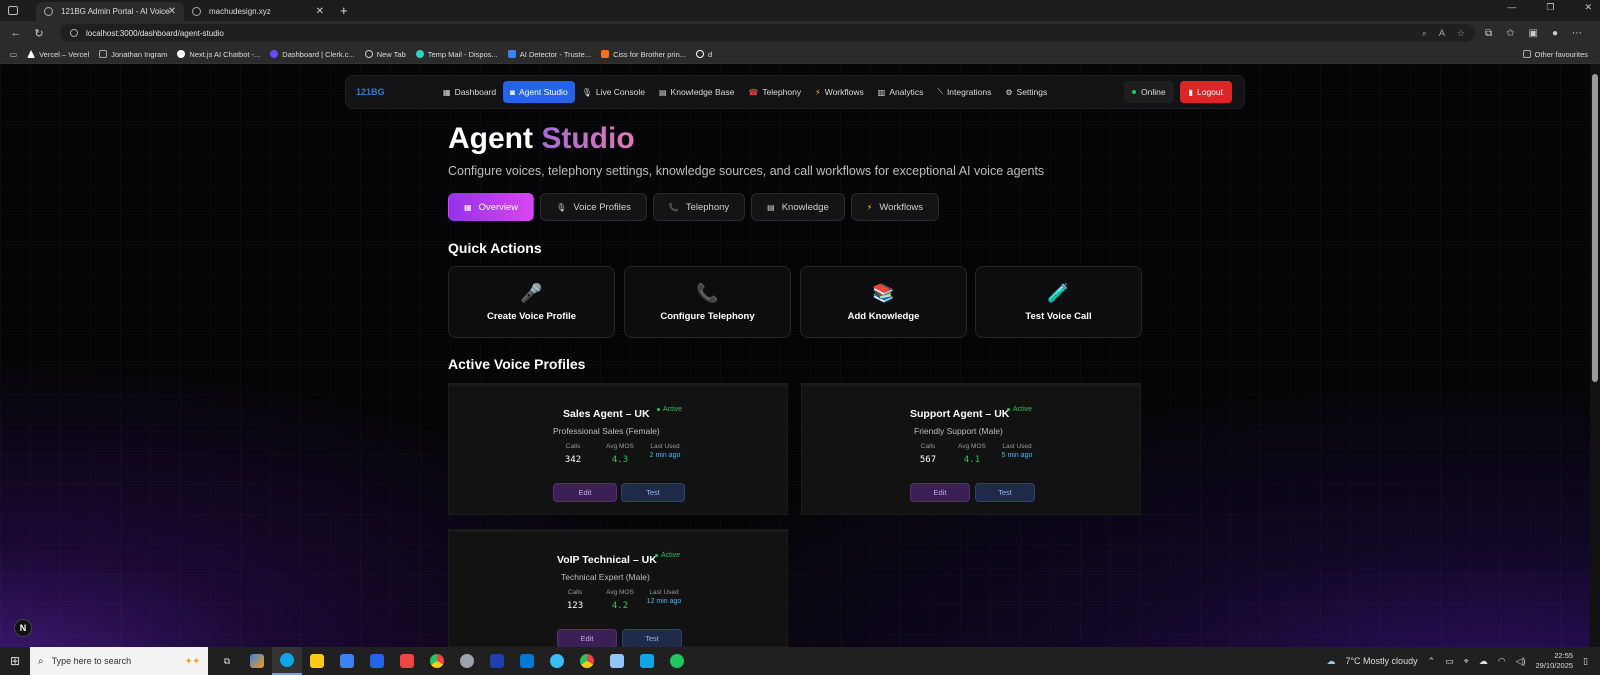 The width and height of the screenshot is (1600, 675). What do you see at coordinates (133, 54) in the screenshot?
I see `bookmark-jonathan-ingram: Jonathan Ingram` at bounding box center [133, 54].